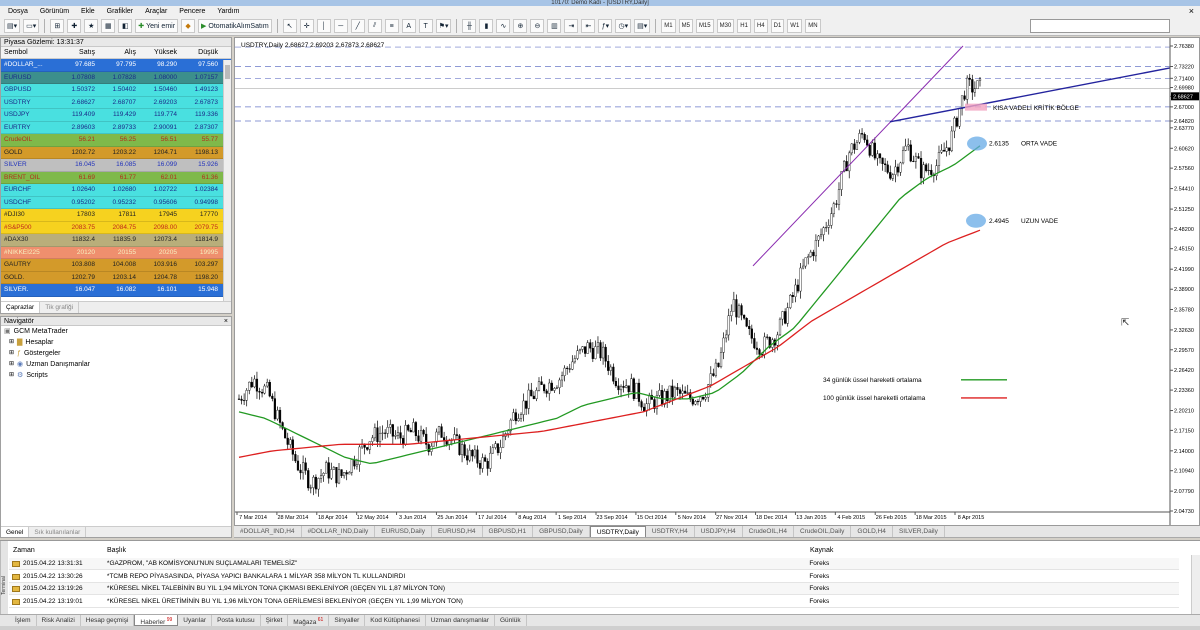  What do you see at coordinates (357, 26) in the screenshot?
I see `trendline-icon: ╱` at bounding box center [357, 26].